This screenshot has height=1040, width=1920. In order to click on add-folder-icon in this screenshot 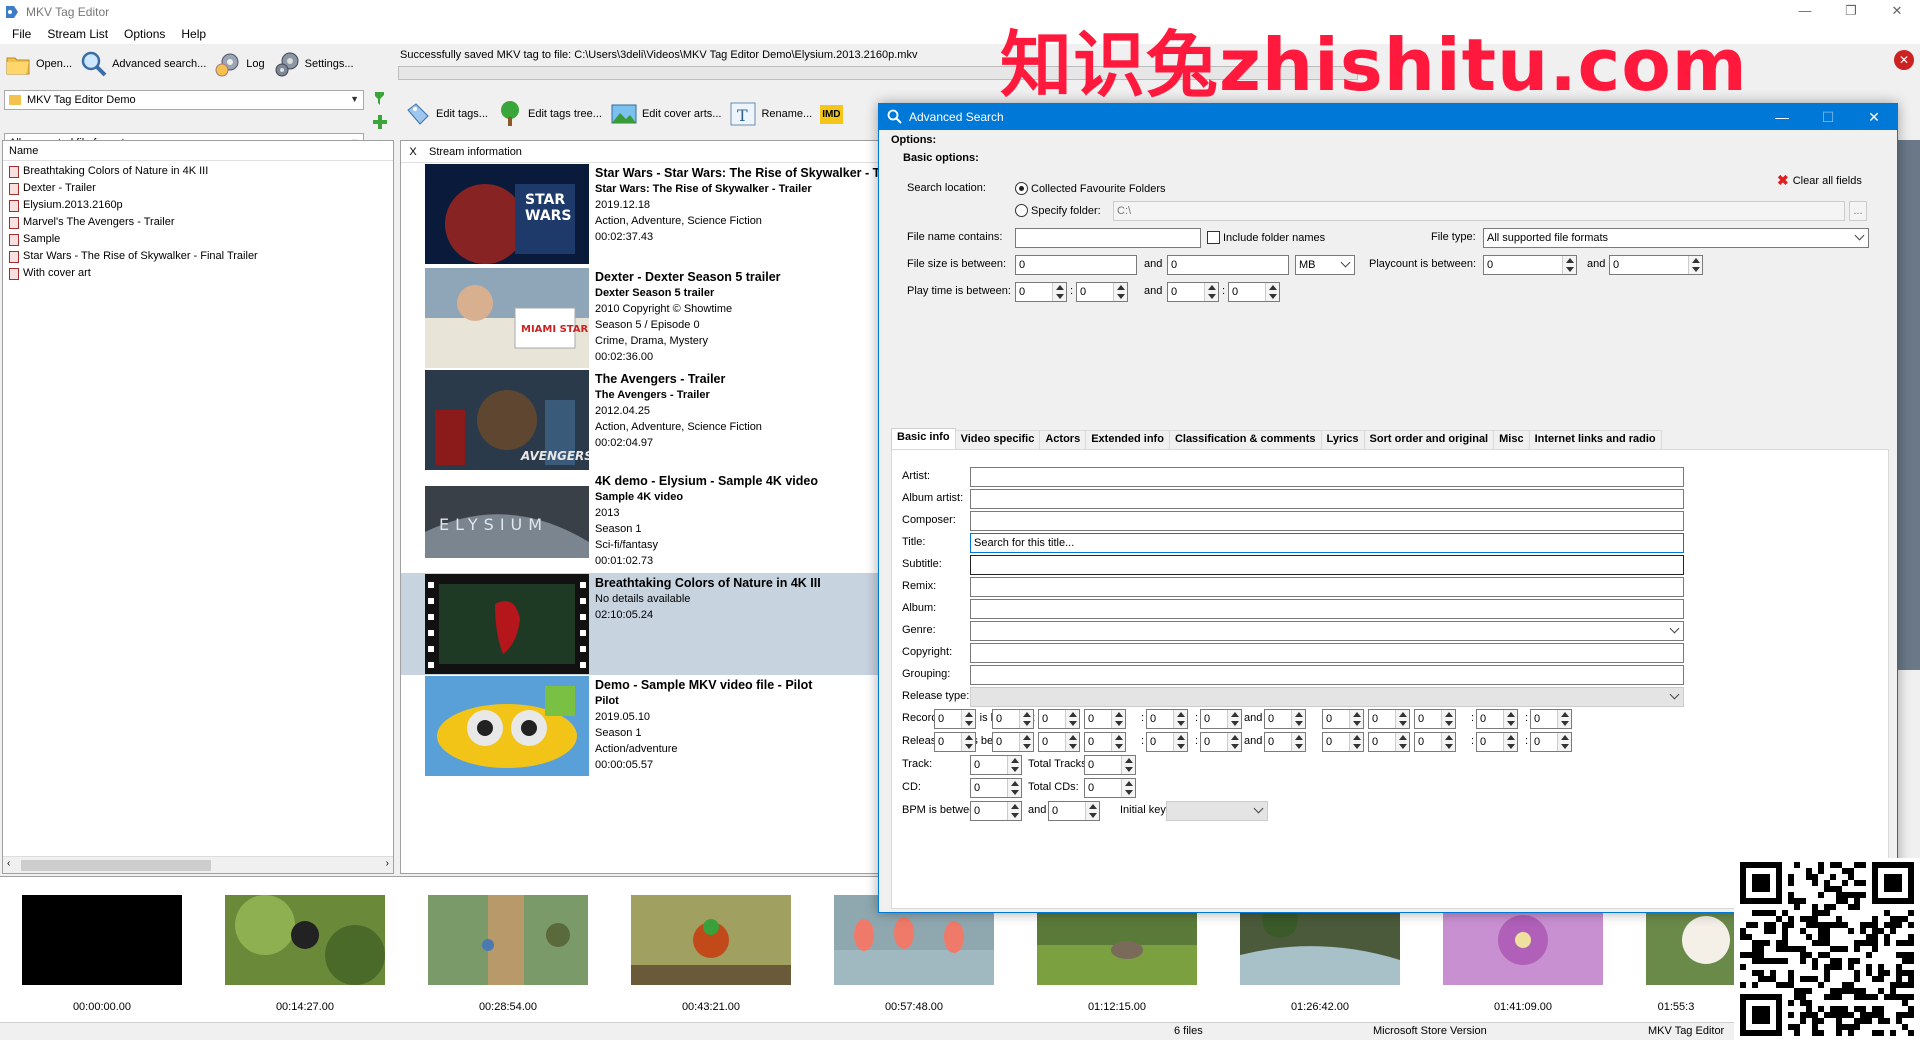, I will do `click(380, 122)`.